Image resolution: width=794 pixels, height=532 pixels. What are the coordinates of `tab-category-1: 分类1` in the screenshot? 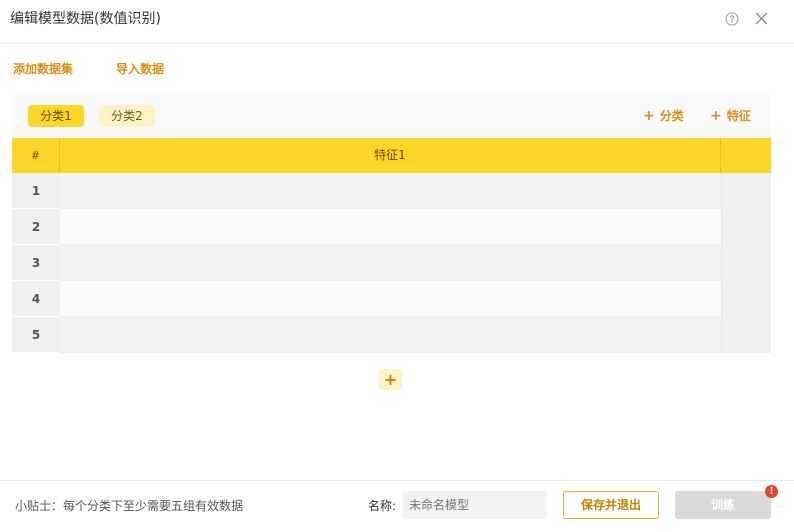 It's located at (56, 116).